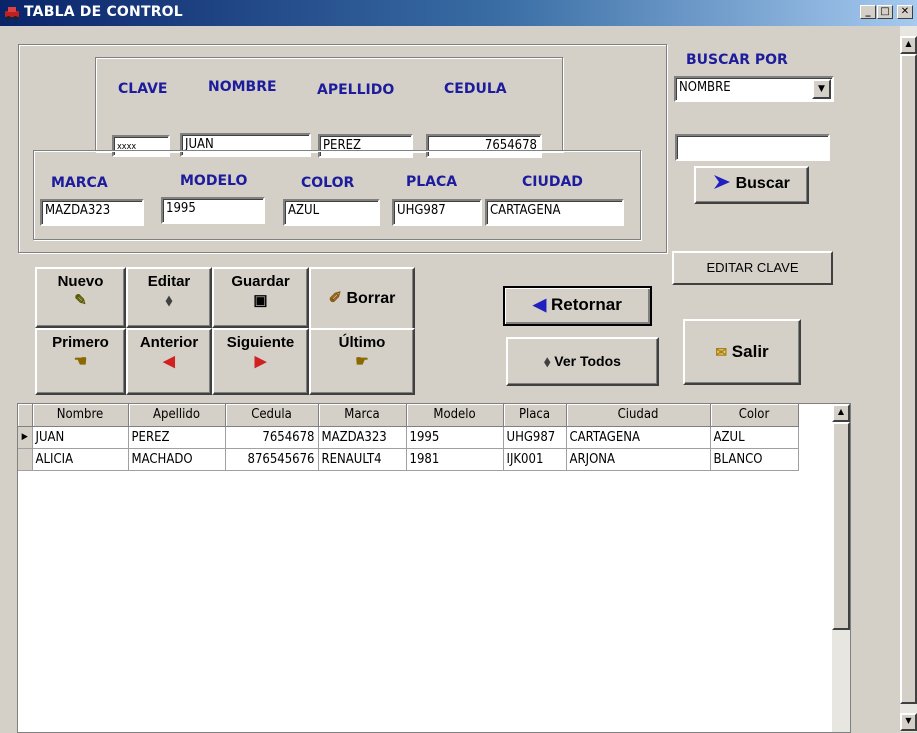 This screenshot has width=917, height=733. Describe the element at coordinates (272, 459) in the screenshot. I see `cell-cedula: 876545676` at that location.